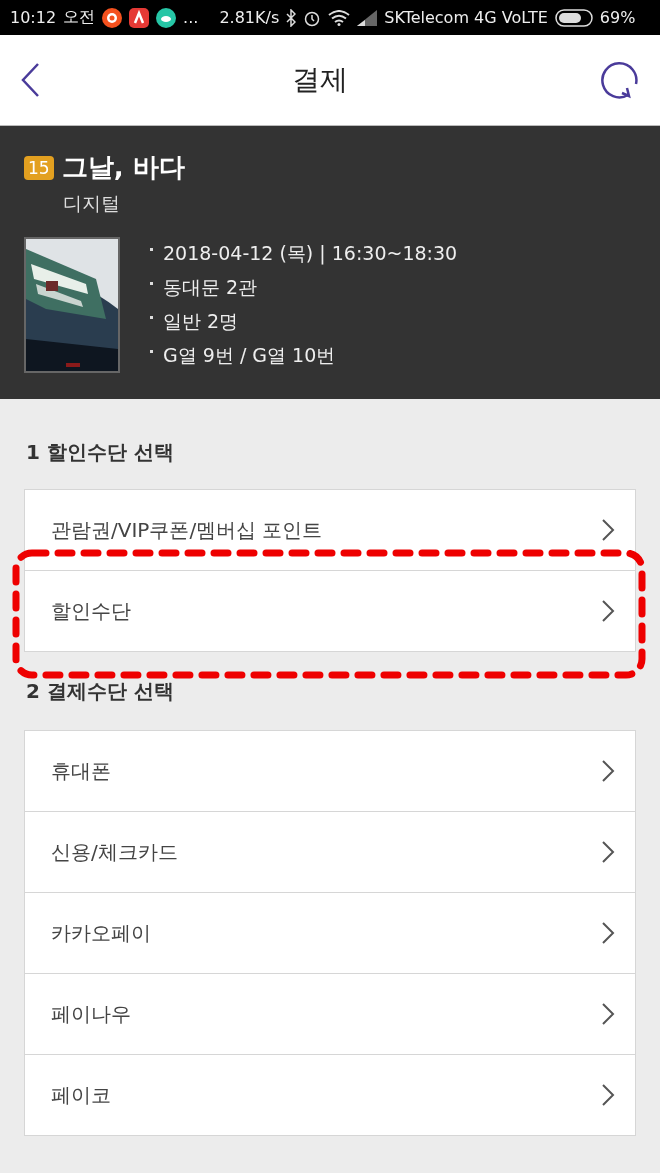 The width and height of the screenshot is (660, 1173). Describe the element at coordinates (330, 530) in the screenshot. I see `payment-option: 관람권/VIP쿠폰/멤버십 포인트` at that location.